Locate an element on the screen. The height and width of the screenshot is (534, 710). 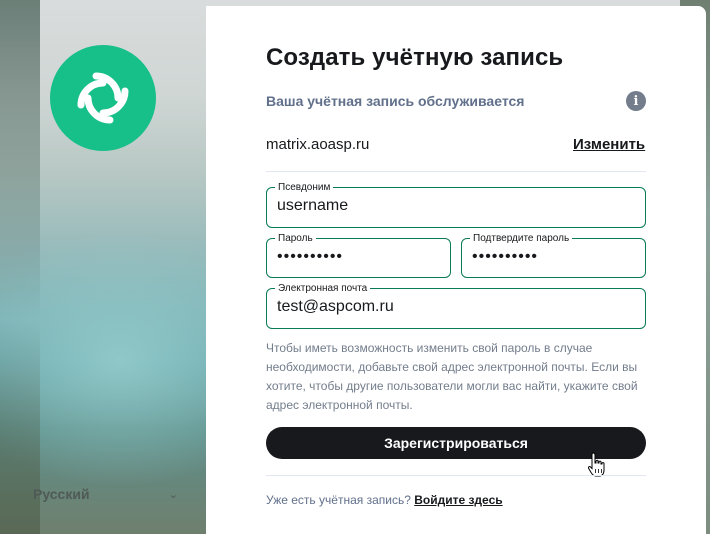
confirm-password-value: •••••••••• is located at coordinates (505, 256).